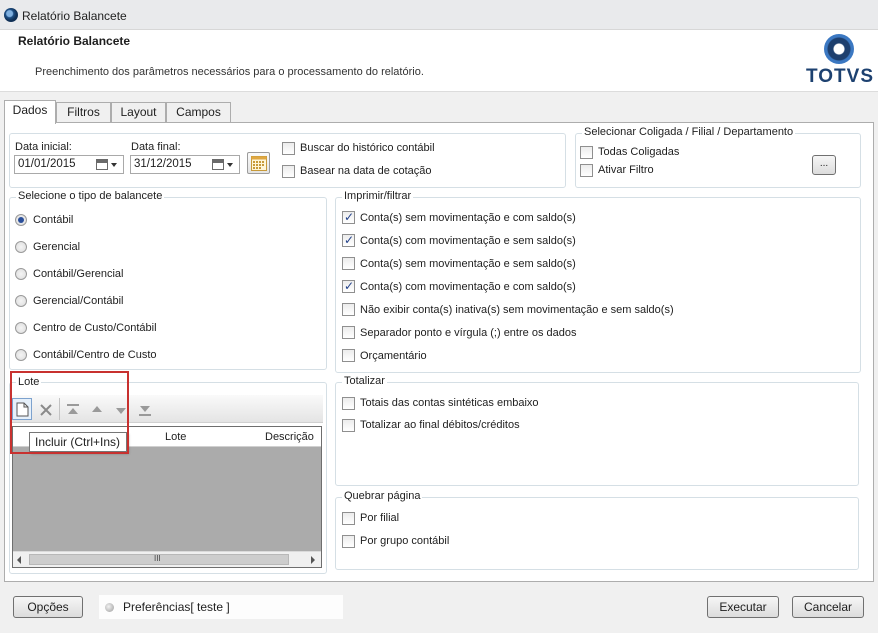  What do you see at coordinates (97, 410) in the screenshot?
I see `move-up-icon` at bounding box center [97, 410].